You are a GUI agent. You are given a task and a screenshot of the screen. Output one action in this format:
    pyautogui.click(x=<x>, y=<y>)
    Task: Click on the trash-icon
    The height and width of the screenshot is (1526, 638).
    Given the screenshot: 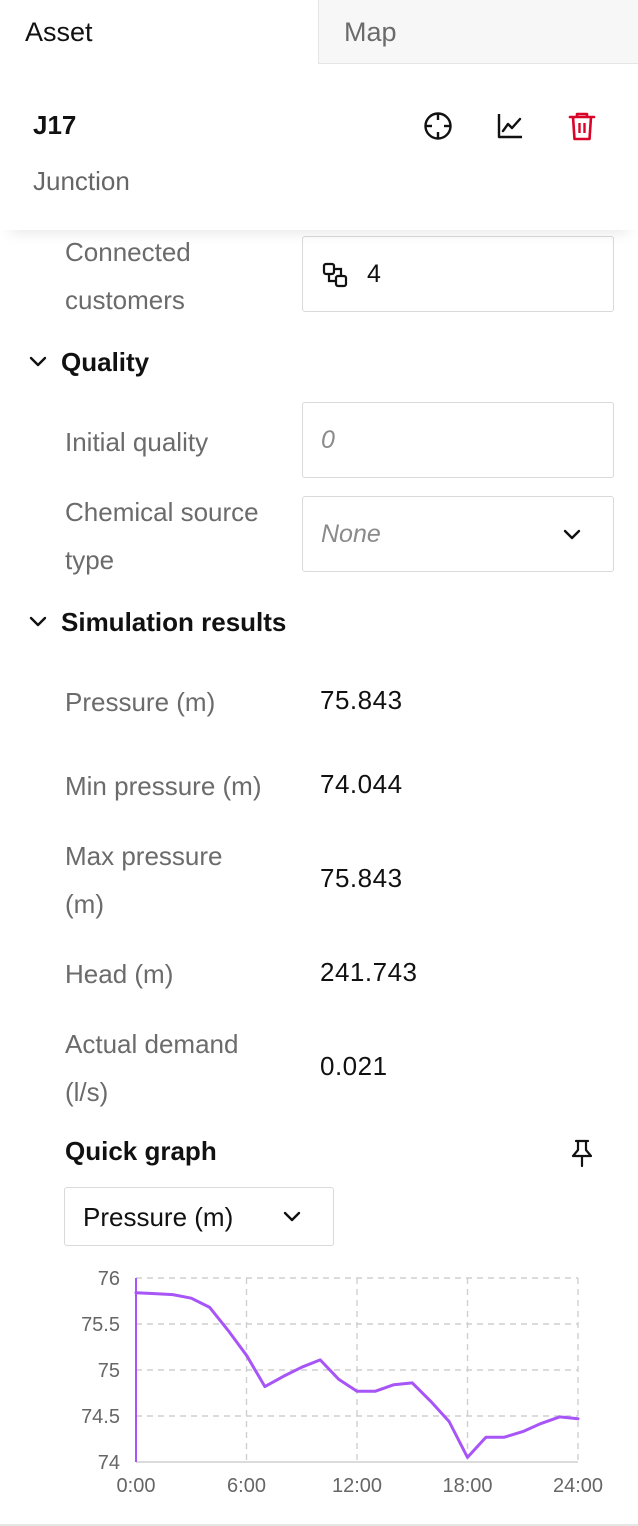 What is the action you would take?
    pyautogui.click(x=582, y=126)
    